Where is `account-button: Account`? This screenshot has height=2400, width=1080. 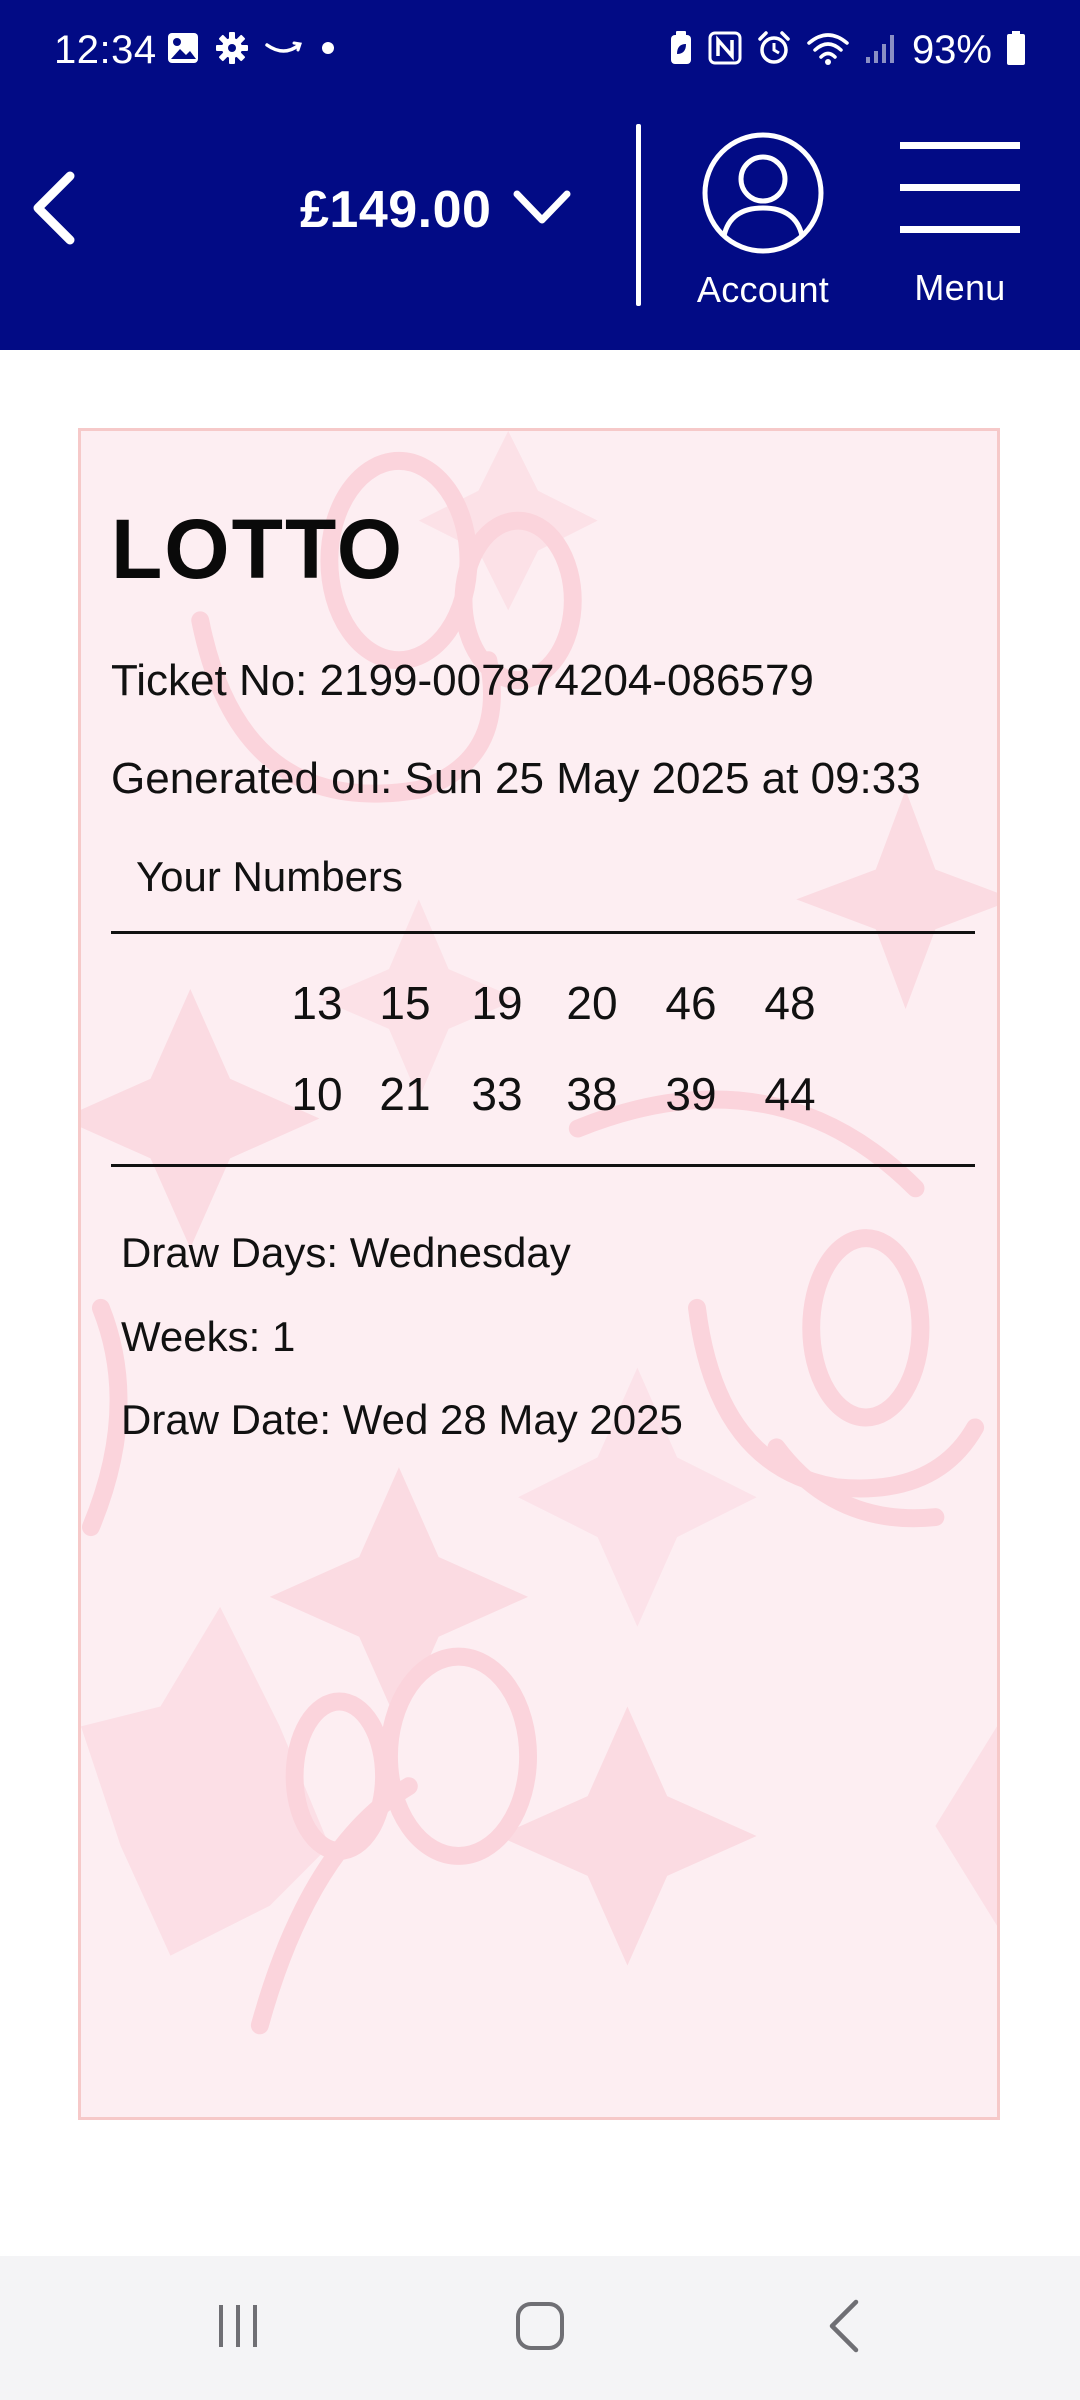 account-button: Account is located at coordinates (763, 220).